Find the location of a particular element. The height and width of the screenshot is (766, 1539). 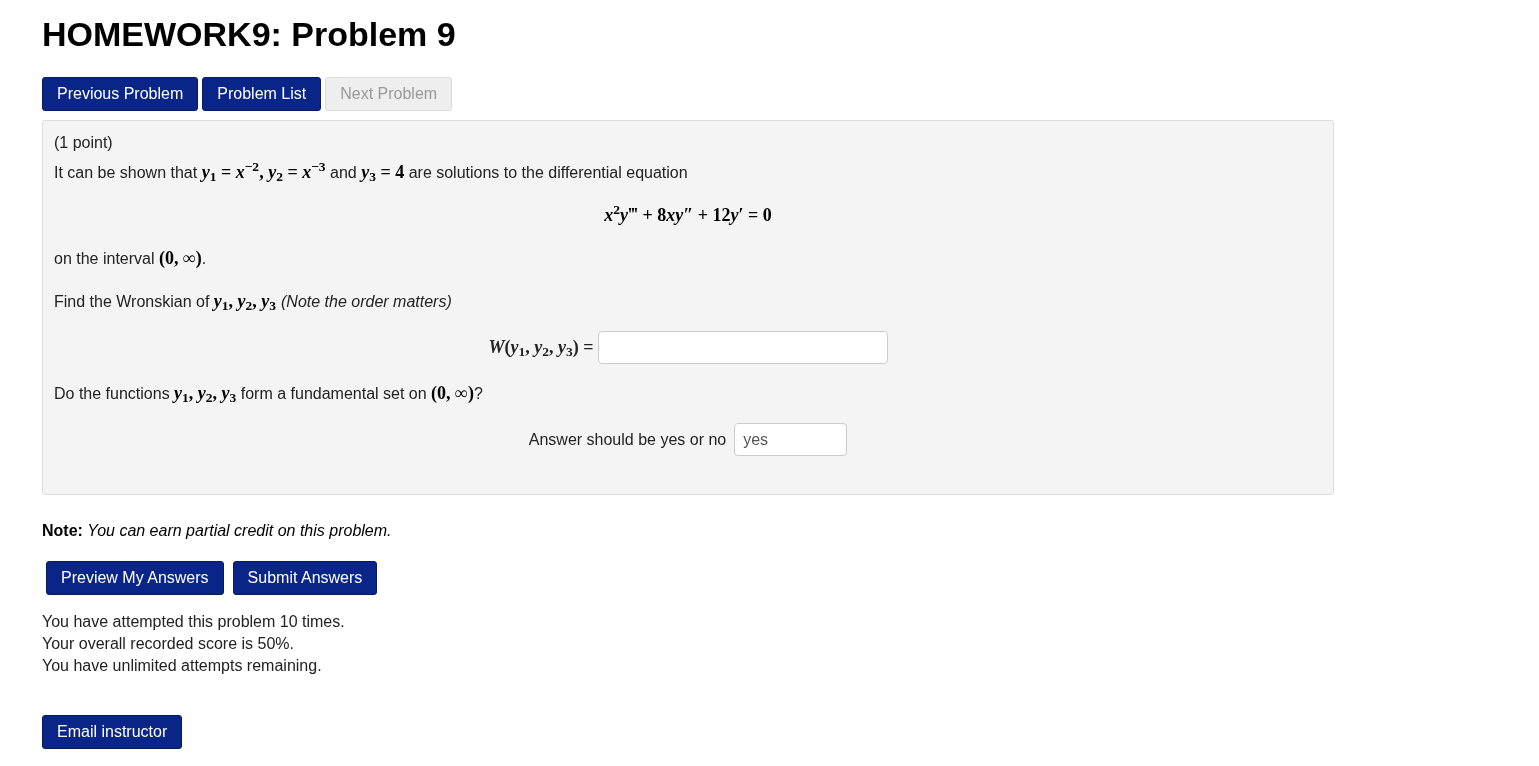

status-text: Your overall recorded score is 50%. is located at coordinates (168, 644).